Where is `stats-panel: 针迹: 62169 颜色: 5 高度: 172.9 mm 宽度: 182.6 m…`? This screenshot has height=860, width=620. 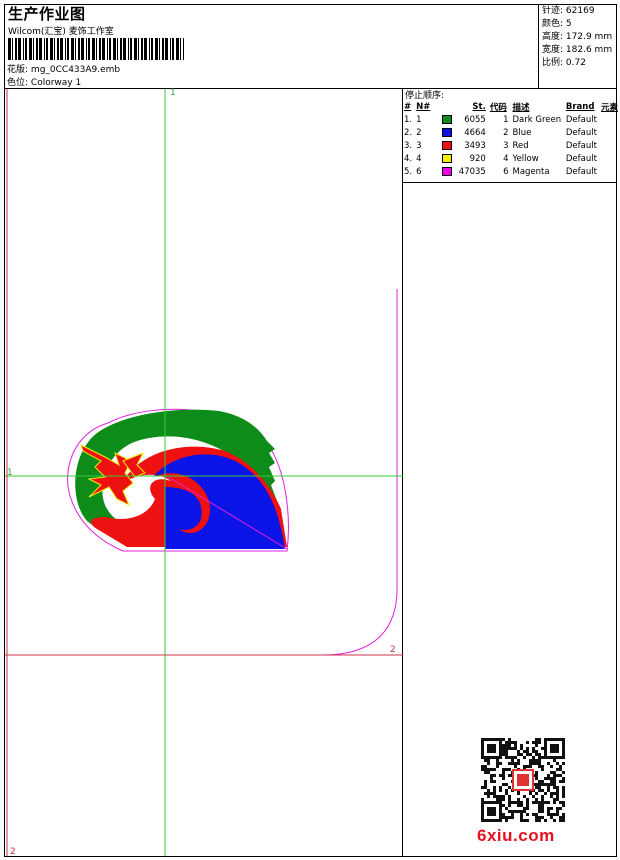 stats-panel: 针迹: 62169 颜色: 5 高度: 172.9 mm 宽度: 182.6 m… is located at coordinates (577, 37).